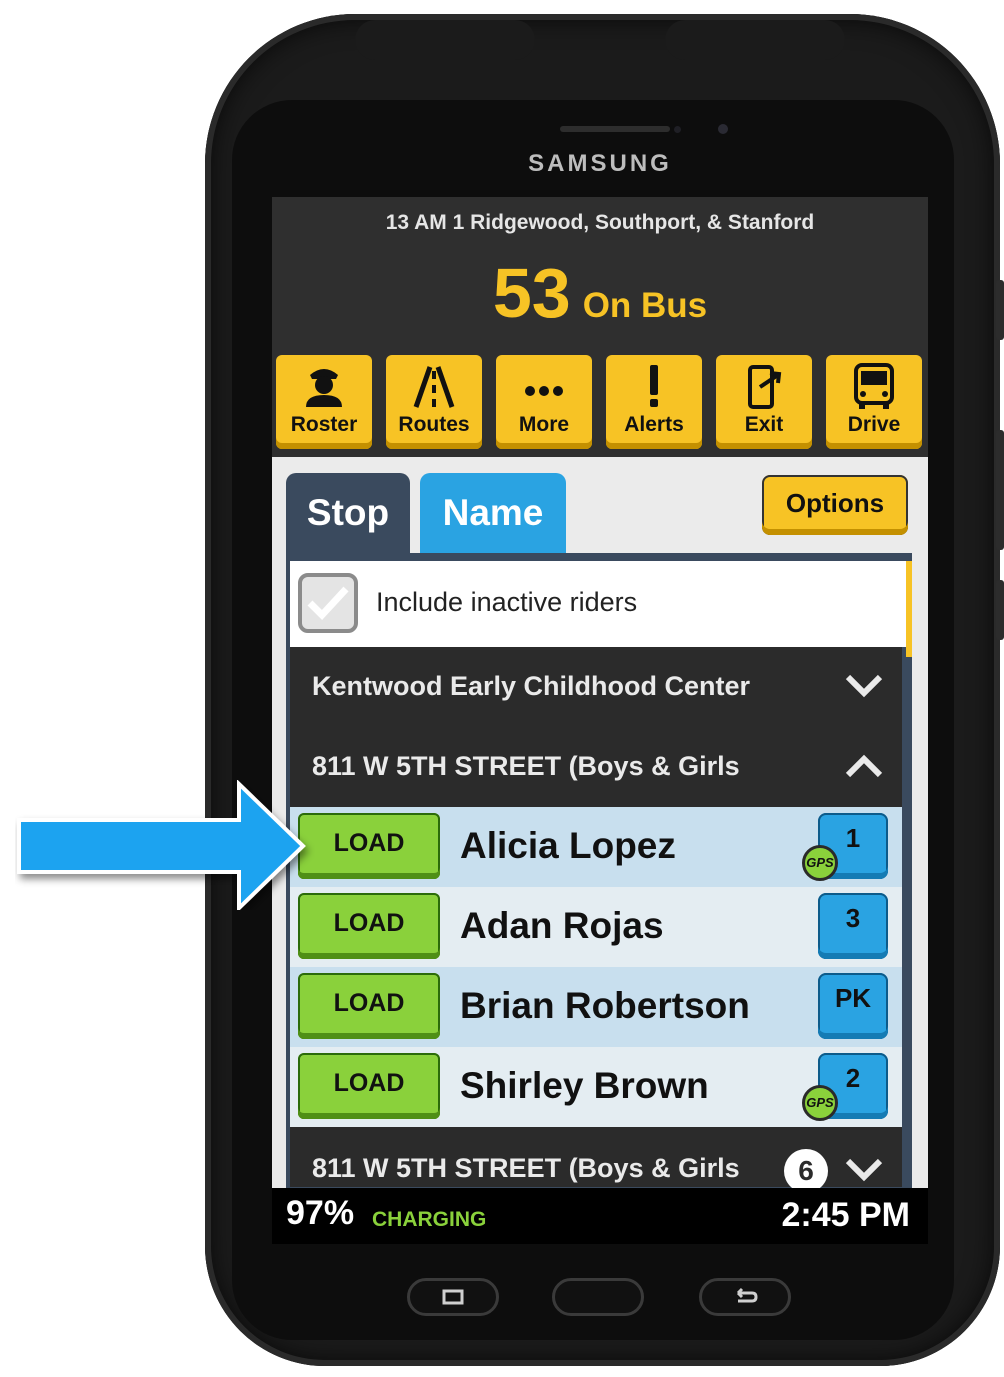 This screenshot has width=1004, height=1377. Describe the element at coordinates (348, 513) in the screenshot. I see `tab-stop: Stop` at that location.